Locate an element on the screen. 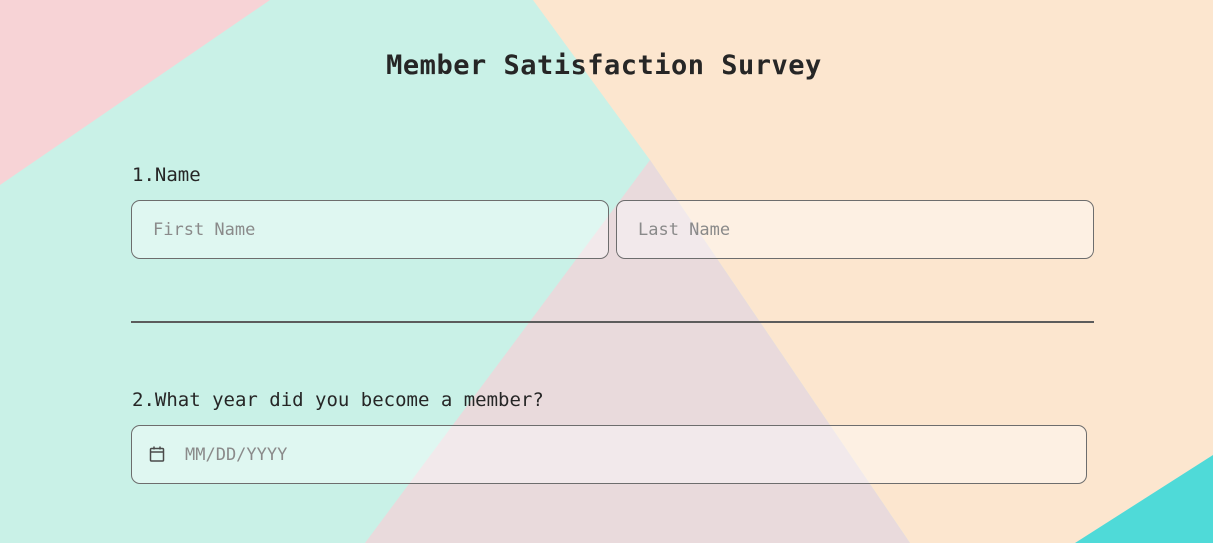 This screenshot has width=1213, height=543. question-1-label: 1.Name is located at coordinates (166, 175).